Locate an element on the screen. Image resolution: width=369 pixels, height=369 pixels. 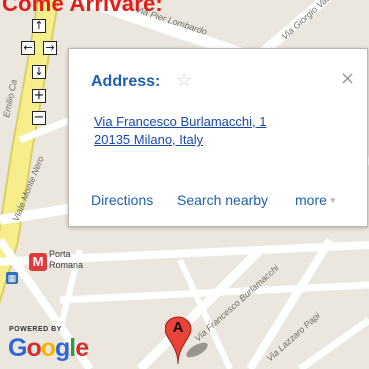
metro-label-line2: Romana is located at coordinates (66, 265).